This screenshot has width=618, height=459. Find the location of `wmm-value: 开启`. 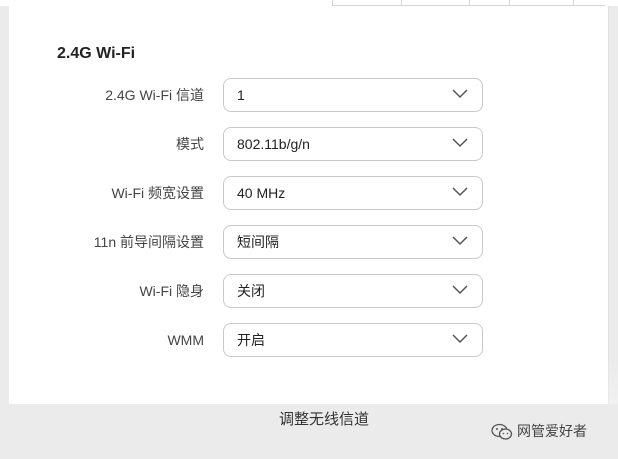

wmm-value: 开启 is located at coordinates (251, 340).